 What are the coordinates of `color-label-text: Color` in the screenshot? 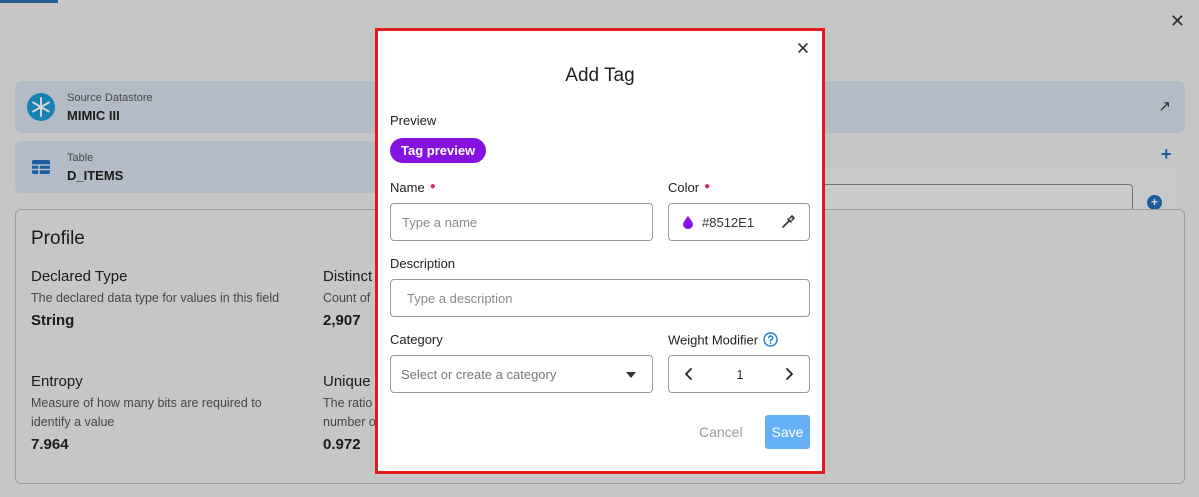 It's located at (684, 187).